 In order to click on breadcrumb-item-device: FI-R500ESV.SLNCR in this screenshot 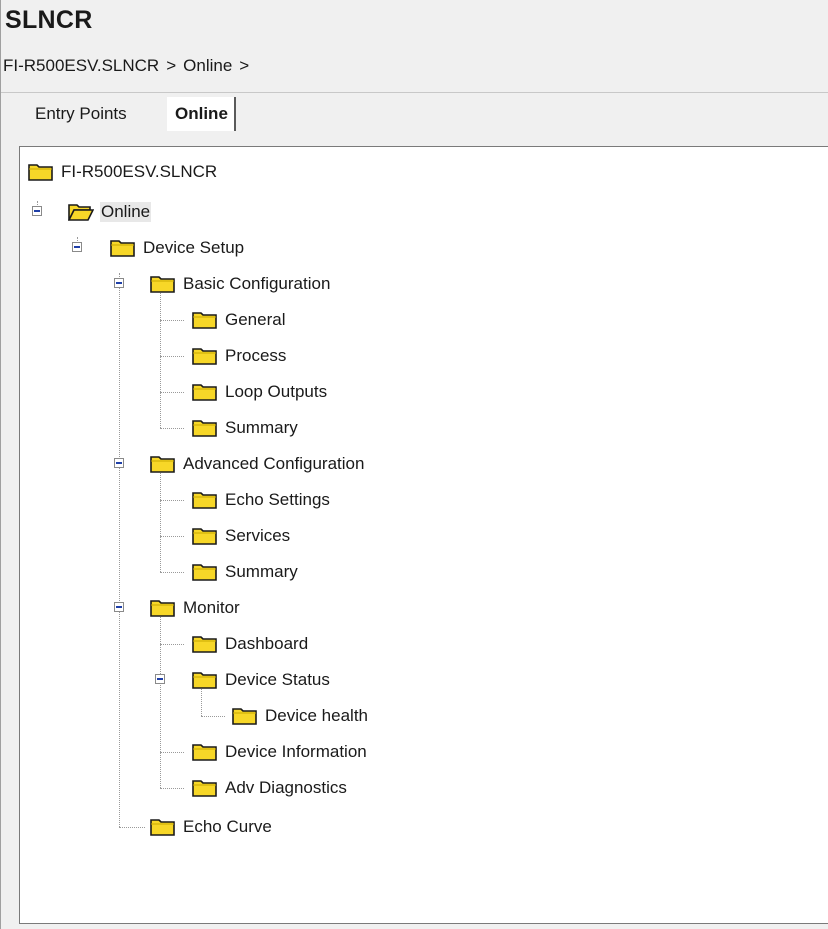, I will do `click(81, 66)`.